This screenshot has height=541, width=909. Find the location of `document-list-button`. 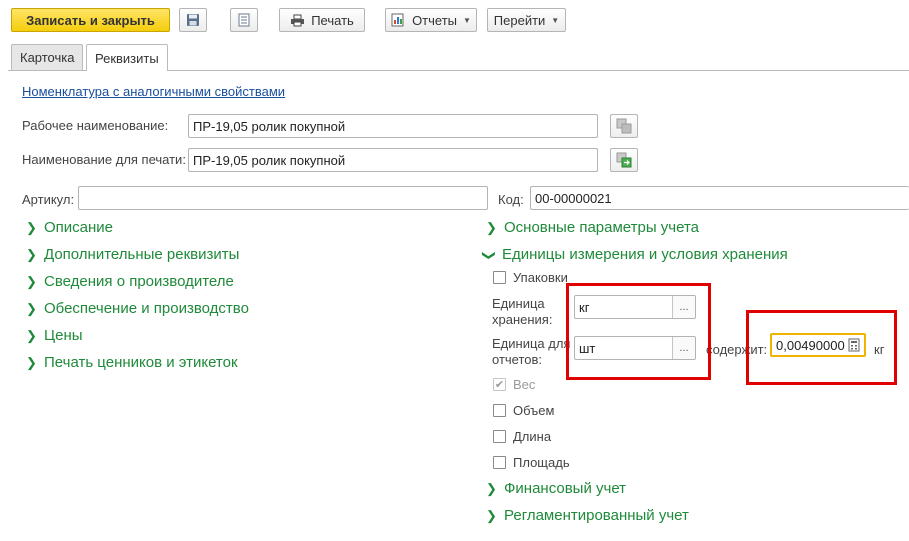

document-list-button is located at coordinates (244, 20).